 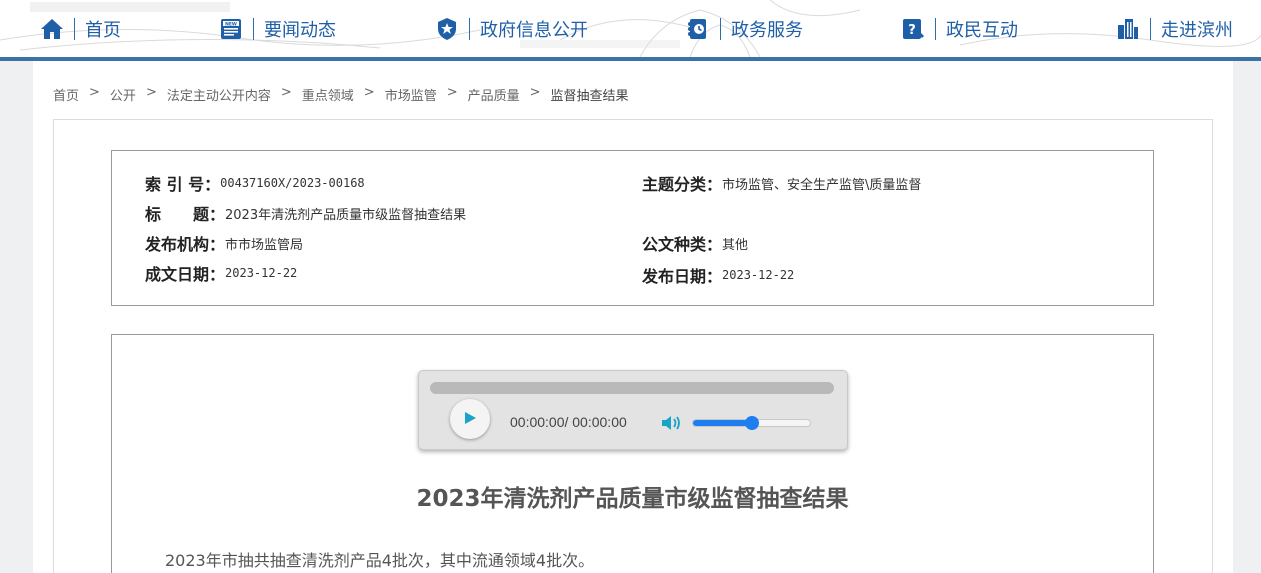 I want to click on volume-icon, so click(x=672, y=423).